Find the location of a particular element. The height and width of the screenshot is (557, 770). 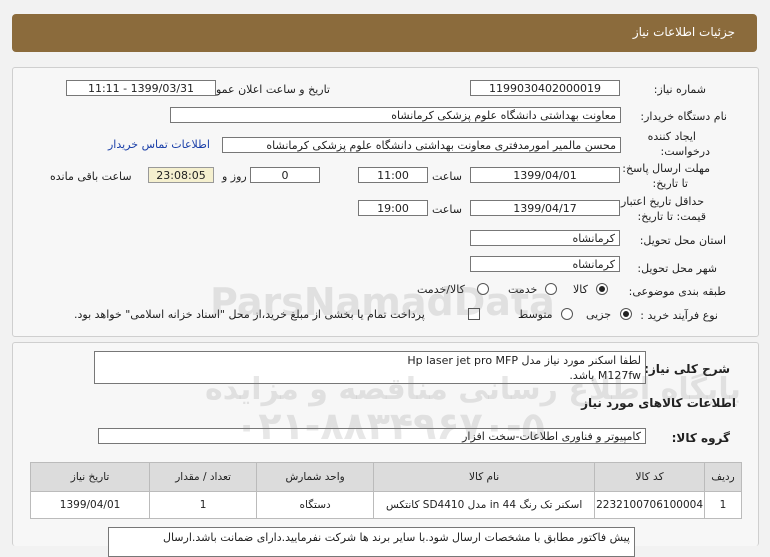

validity-label-1: حداقل تاریخ اعتبار is located at coordinates (662, 201).